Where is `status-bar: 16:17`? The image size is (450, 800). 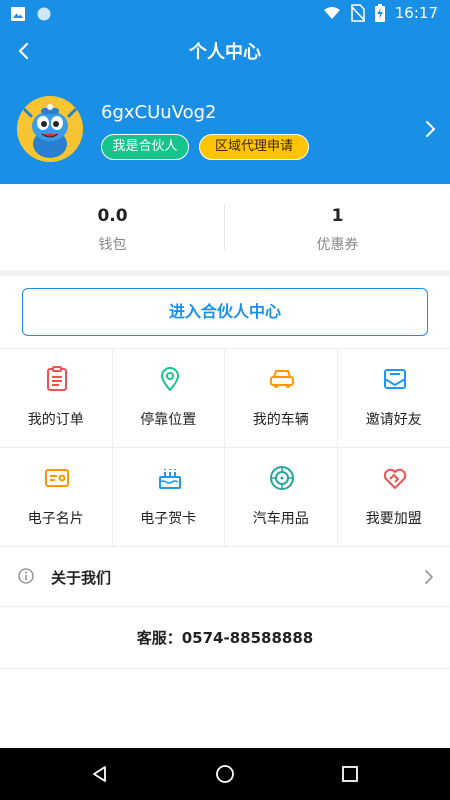 status-bar: 16:17 is located at coordinates (225, 14).